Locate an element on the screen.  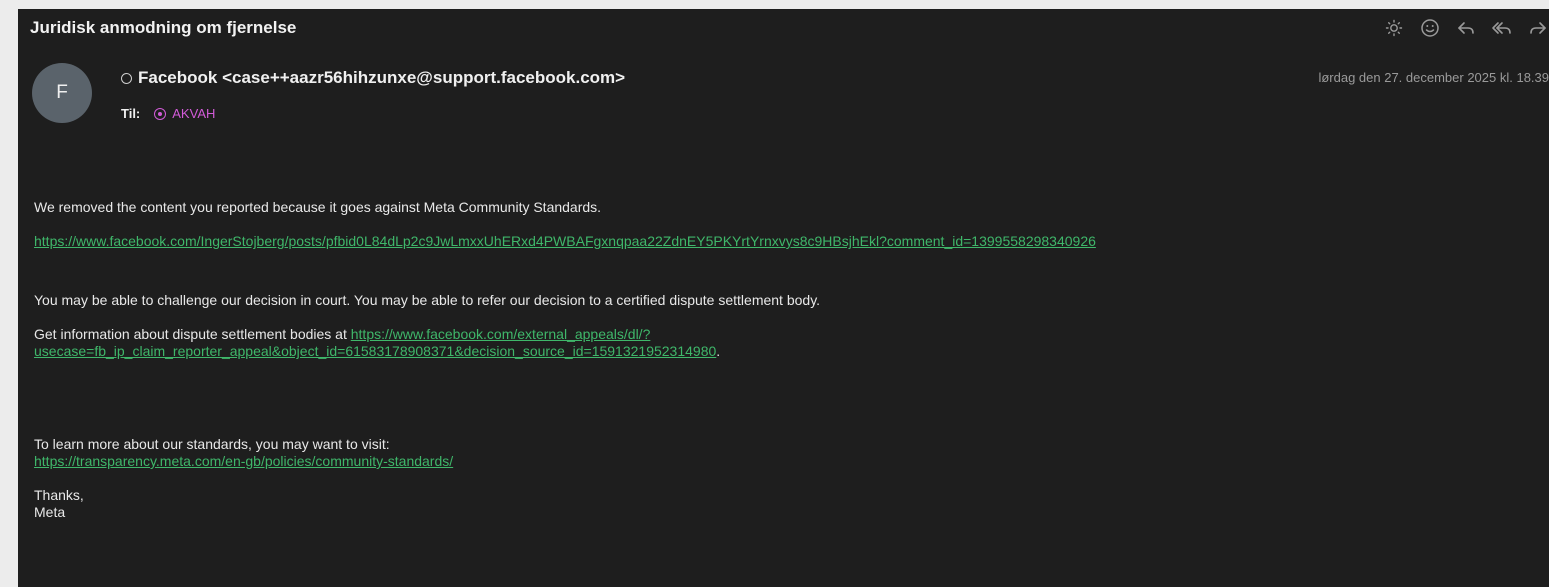
reply-all-icon is located at coordinates (1502, 28).